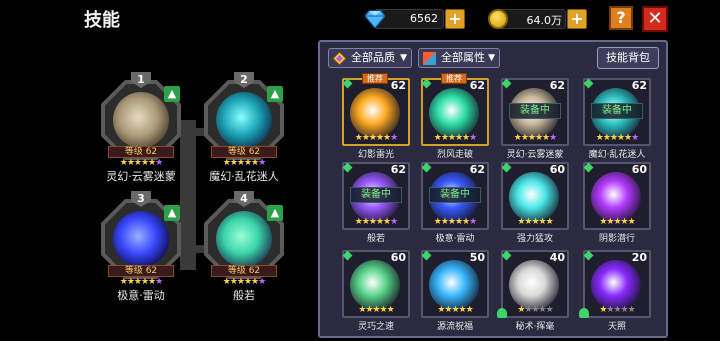  I want to click on gem-count: 6562, so click(424, 18).